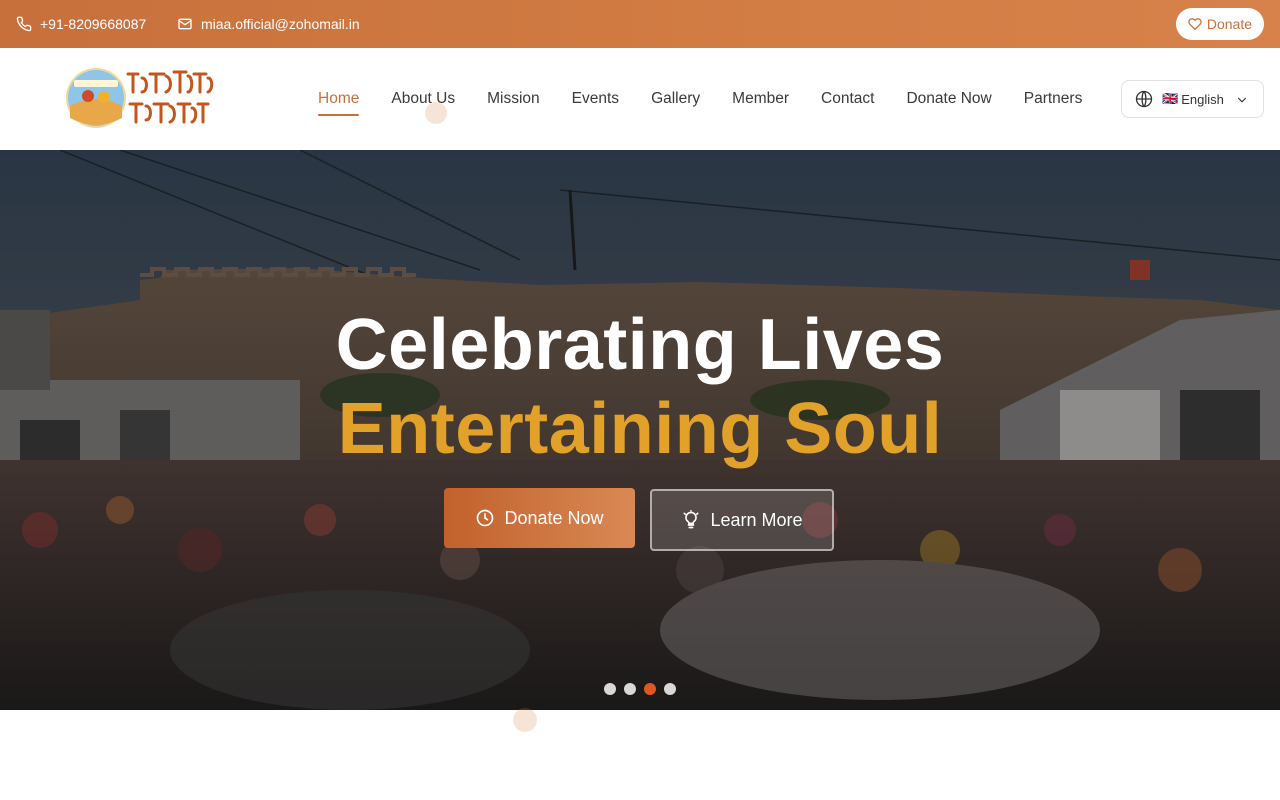 The image size is (1280, 800). Describe the element at coordinates (185, 24) in the screenshot. I see `mail-icon` at that location.